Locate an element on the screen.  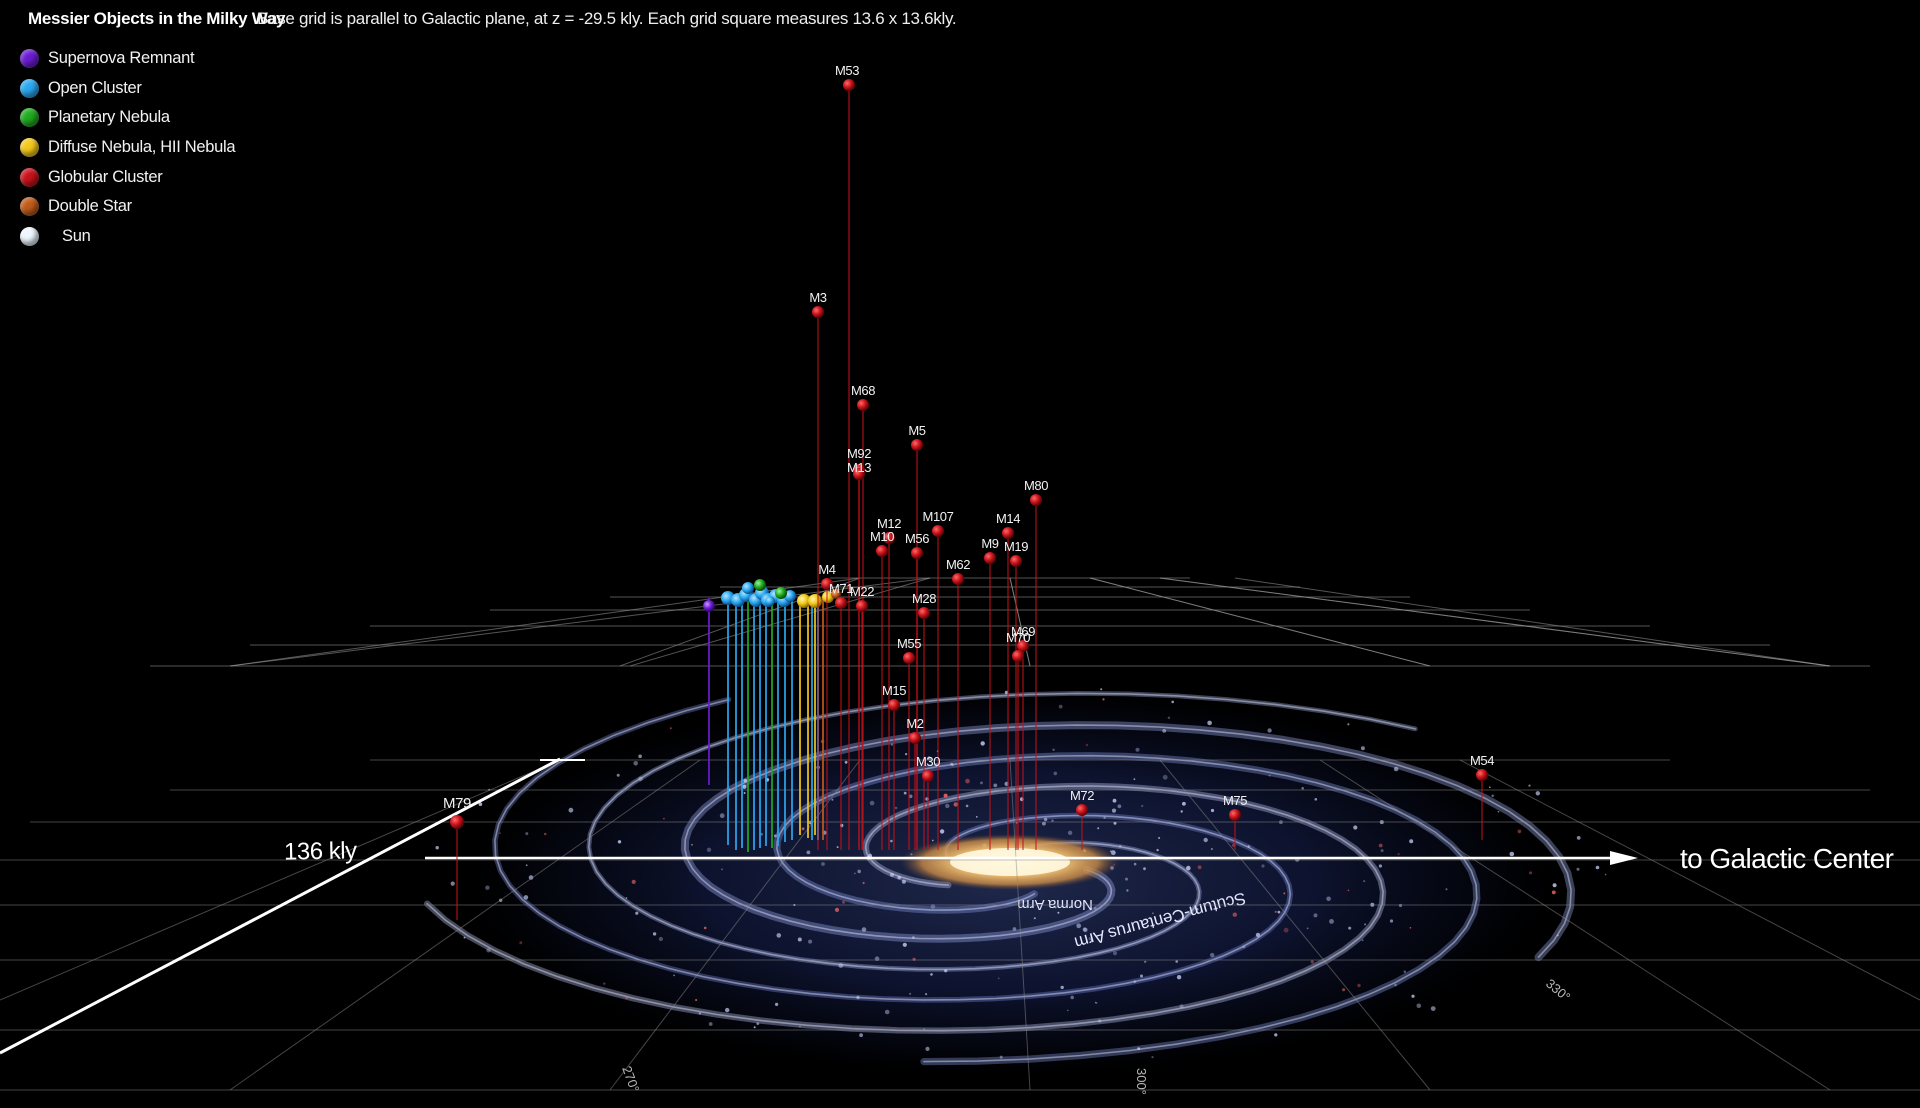
direction-label: to Galactic Center is located at coordinates (1787, 858).